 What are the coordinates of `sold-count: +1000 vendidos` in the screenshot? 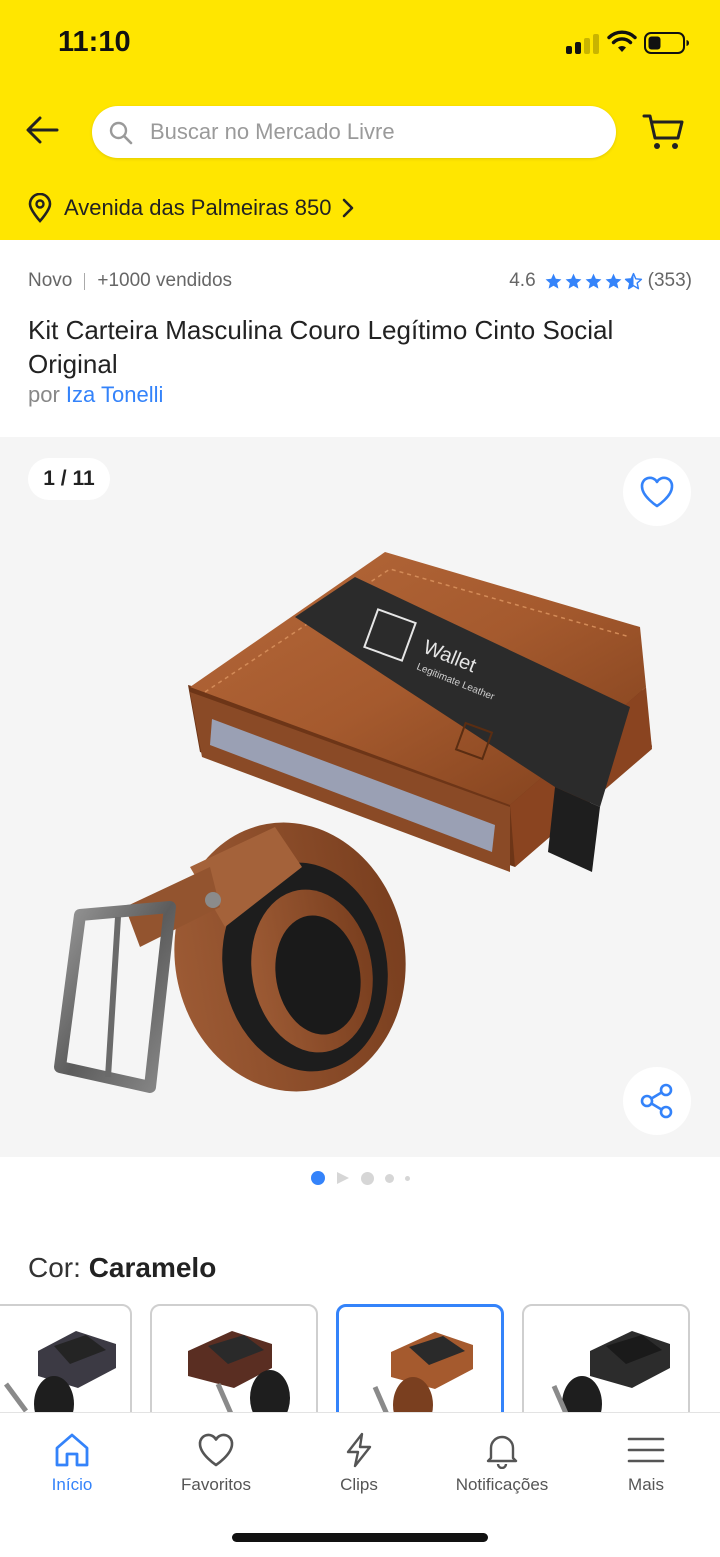 It's located at (165, 280).